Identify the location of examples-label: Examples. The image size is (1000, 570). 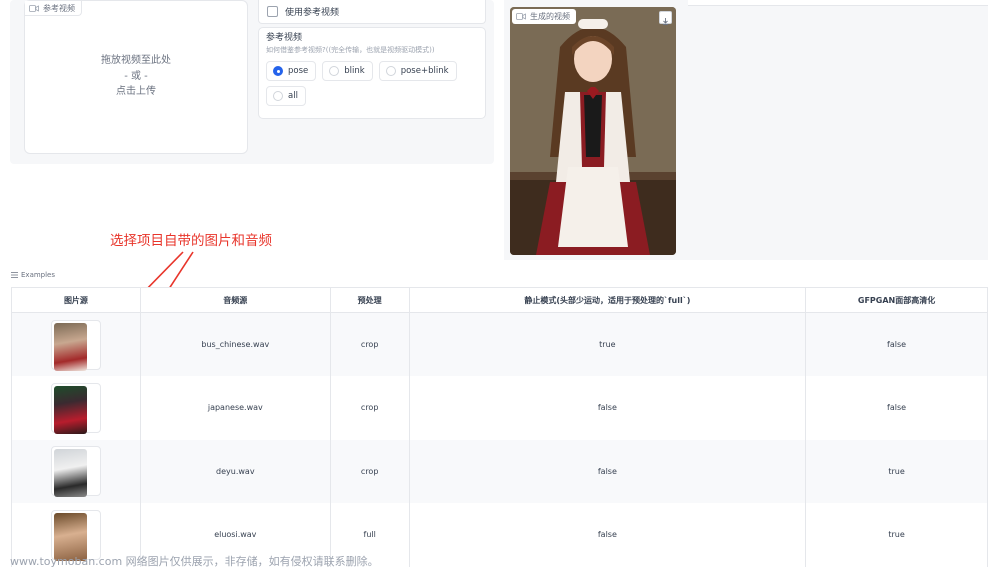
(38, 275).